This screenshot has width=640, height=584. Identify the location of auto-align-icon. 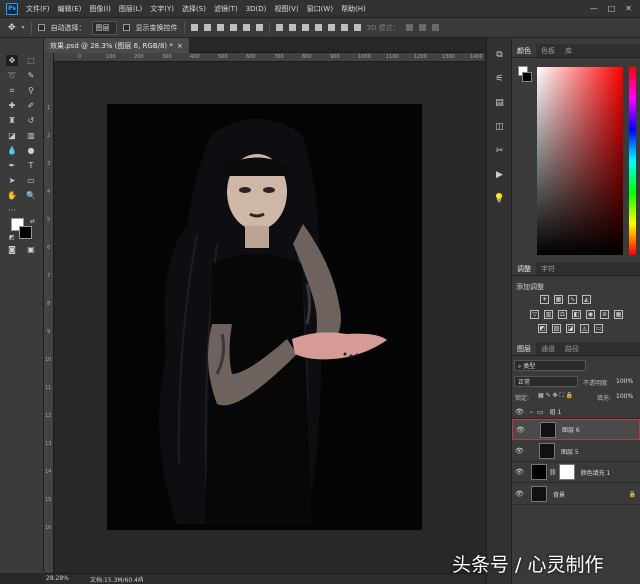
(357, 27).